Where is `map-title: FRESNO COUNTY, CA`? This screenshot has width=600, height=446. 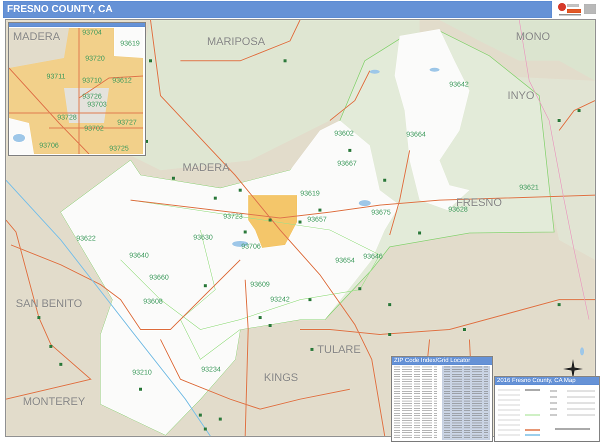
map-title: FRESNO COUNTY, CA is located at coordinates (60, 9).